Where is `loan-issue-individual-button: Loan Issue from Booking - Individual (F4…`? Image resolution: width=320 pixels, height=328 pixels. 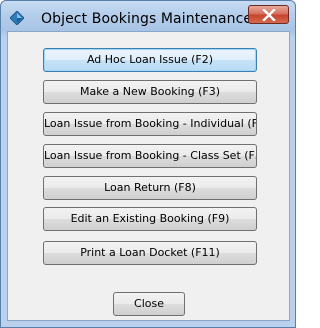
loan-issue-individual-button: Loan Issue from Booking - Individual (F4… is located at coordinates (150, 124).